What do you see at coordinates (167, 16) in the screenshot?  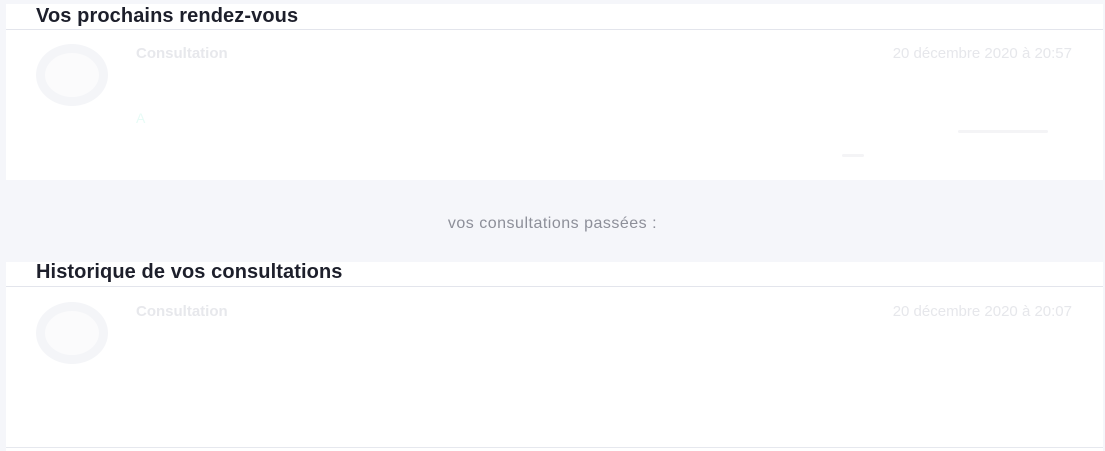 I see `upcoming-section-title: Vos prochains rendez-vous` at bounding box center [167, 16].